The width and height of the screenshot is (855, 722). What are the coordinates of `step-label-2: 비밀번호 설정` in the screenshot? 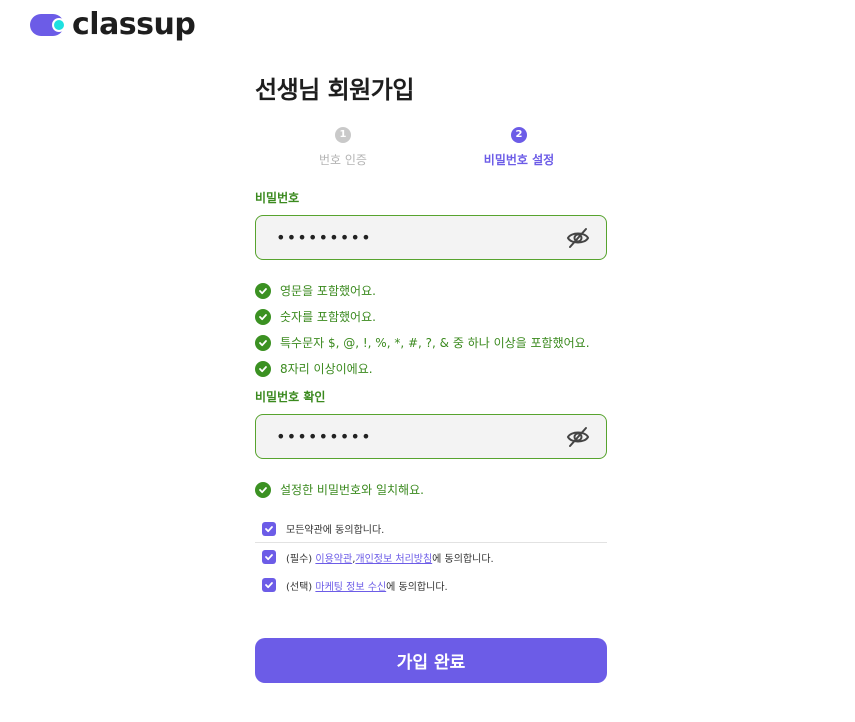 It's located at (519, 160).